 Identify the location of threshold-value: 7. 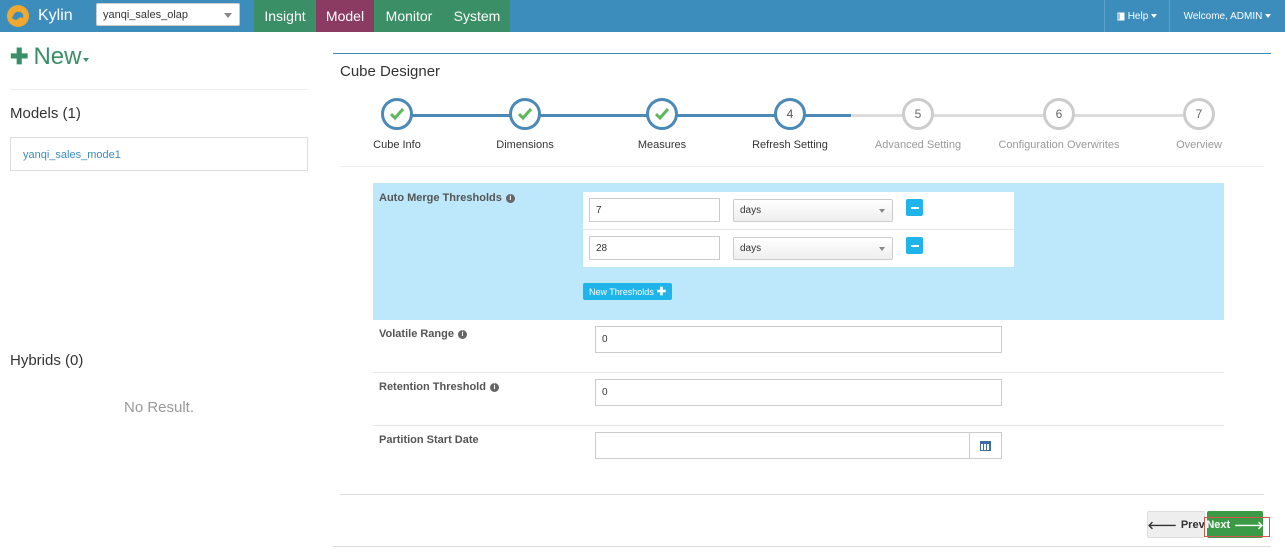
(599, 210).